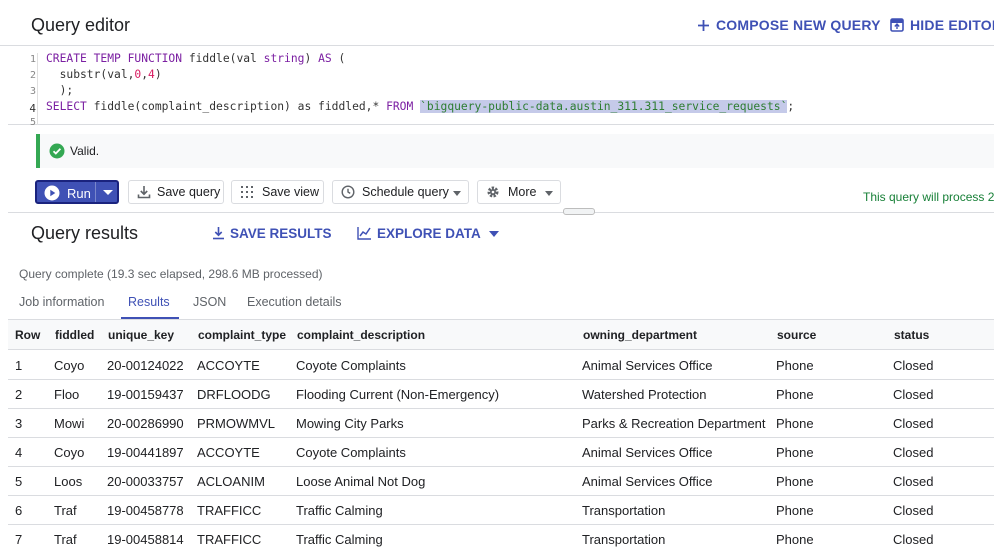 Image resolution: width=994 pixels, height=549 pixels. What do you see at coordinates (624, 539) in the screenshot?
I see `owning-department-cell: Transportation` at bounding box center [624, 539].